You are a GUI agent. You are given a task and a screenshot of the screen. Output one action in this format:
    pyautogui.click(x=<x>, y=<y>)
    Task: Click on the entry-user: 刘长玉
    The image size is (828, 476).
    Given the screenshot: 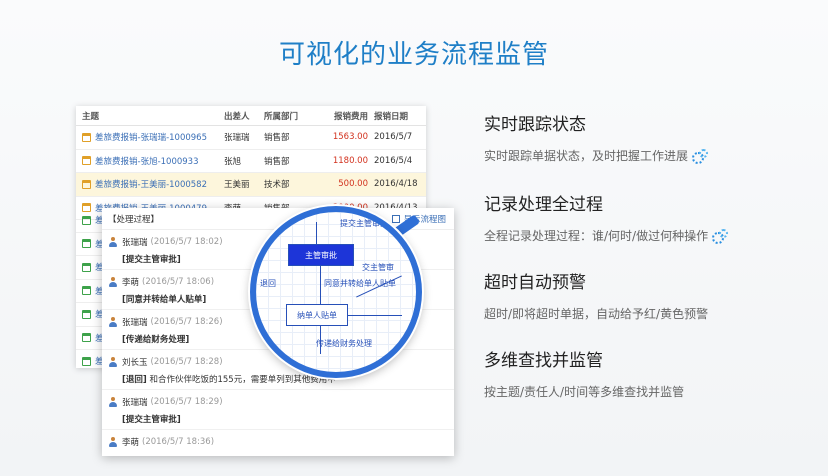 What is the action you would take?
    pyautogui.click(x=135, y=362)
    